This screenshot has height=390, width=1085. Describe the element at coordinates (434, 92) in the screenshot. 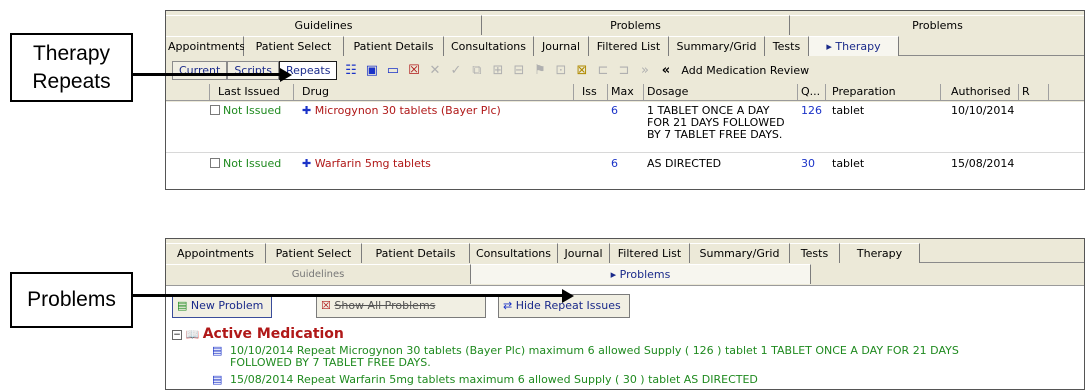

I see `column-drug: Drug` at that location.